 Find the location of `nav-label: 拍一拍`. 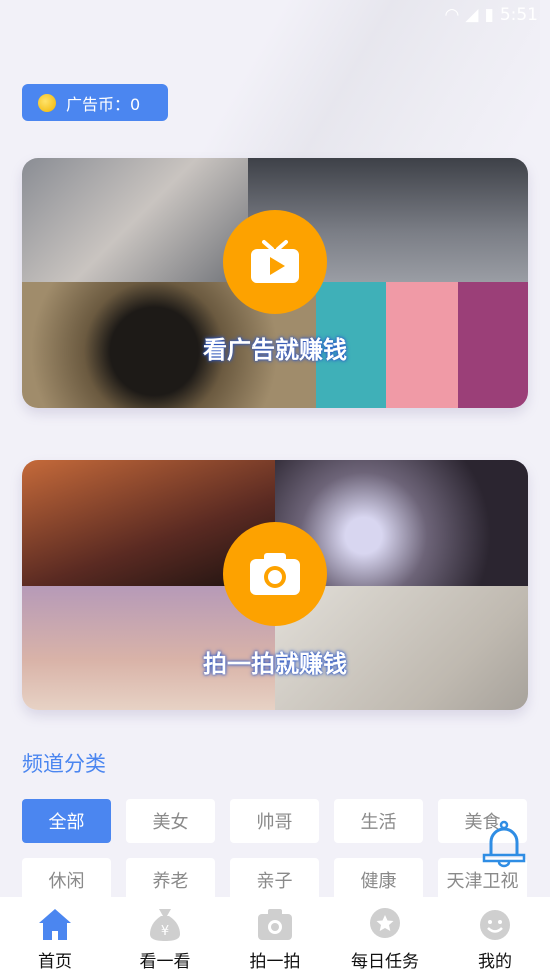

nav-label: 拍一拍 is located at coordinates (275, 962).